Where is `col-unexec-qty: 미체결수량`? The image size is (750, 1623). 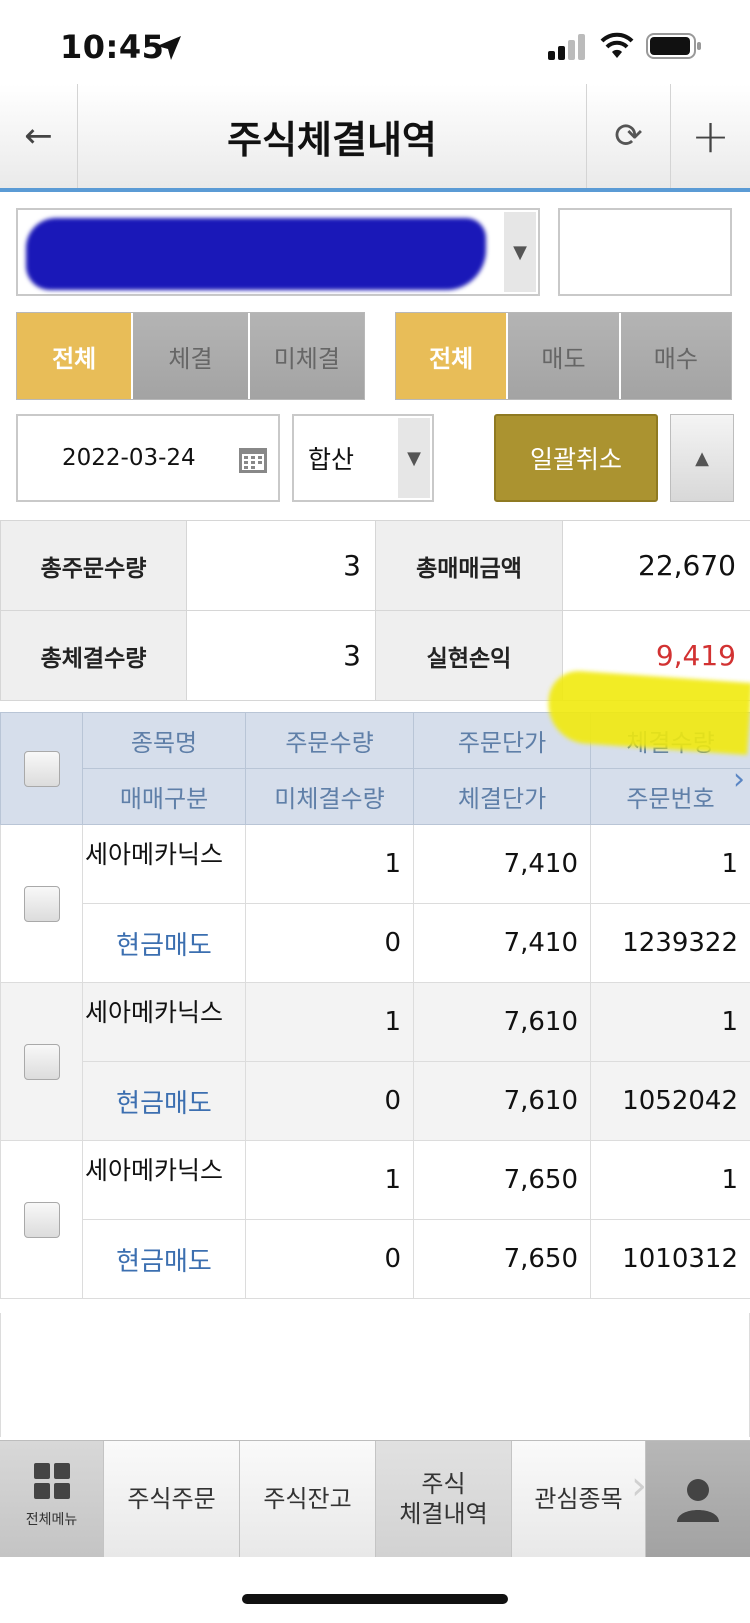
col-unexec-qty: 미체결수량 is located at coordinates (329, 796).